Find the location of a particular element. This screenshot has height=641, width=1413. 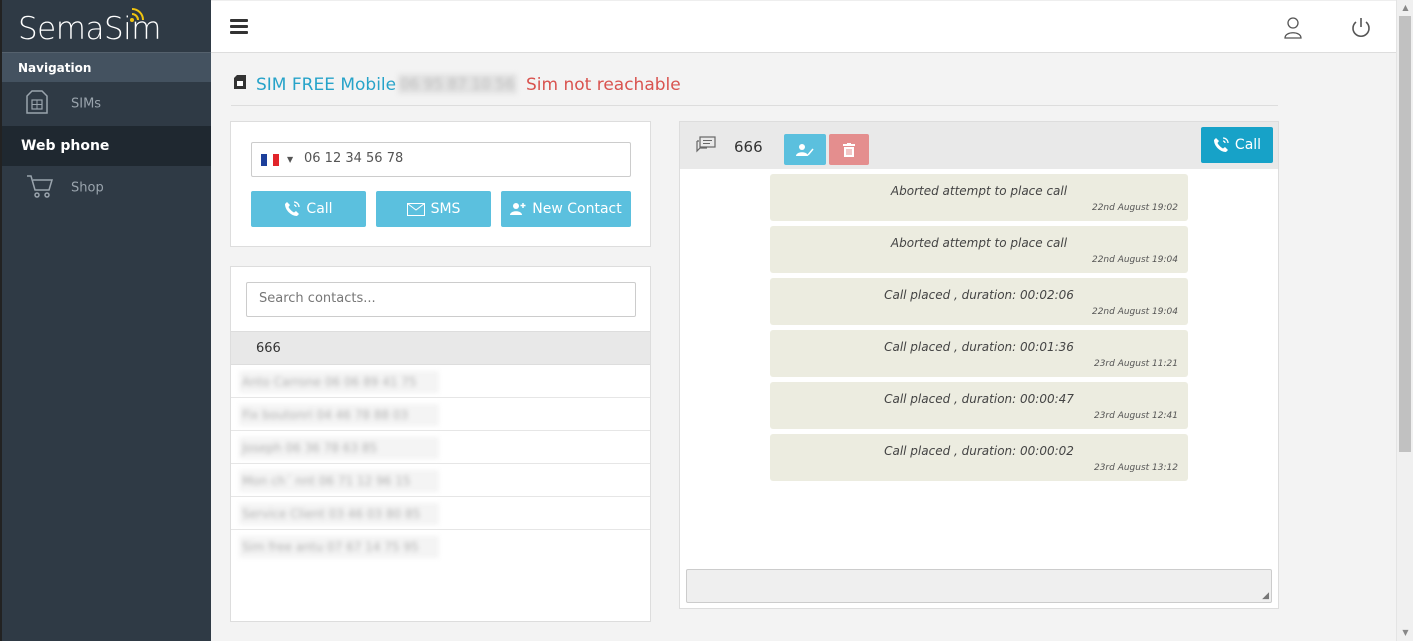

sidebar-item-shop: Shop is located at coordinates (106, 188).